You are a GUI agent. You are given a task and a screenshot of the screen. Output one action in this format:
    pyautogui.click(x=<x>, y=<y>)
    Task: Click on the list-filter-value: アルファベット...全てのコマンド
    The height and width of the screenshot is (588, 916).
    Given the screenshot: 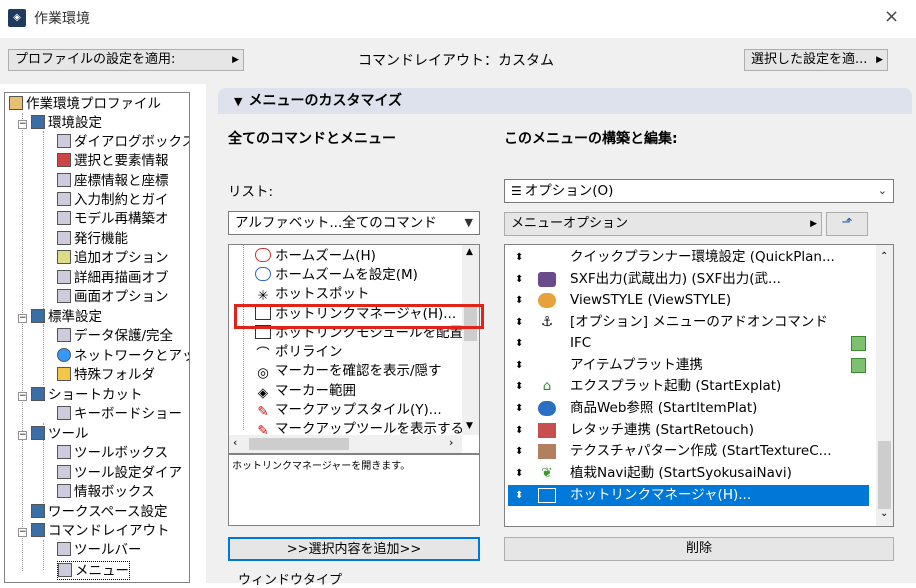 What is the action you would take?
    pyautogui.click(x=336, y=223)
    